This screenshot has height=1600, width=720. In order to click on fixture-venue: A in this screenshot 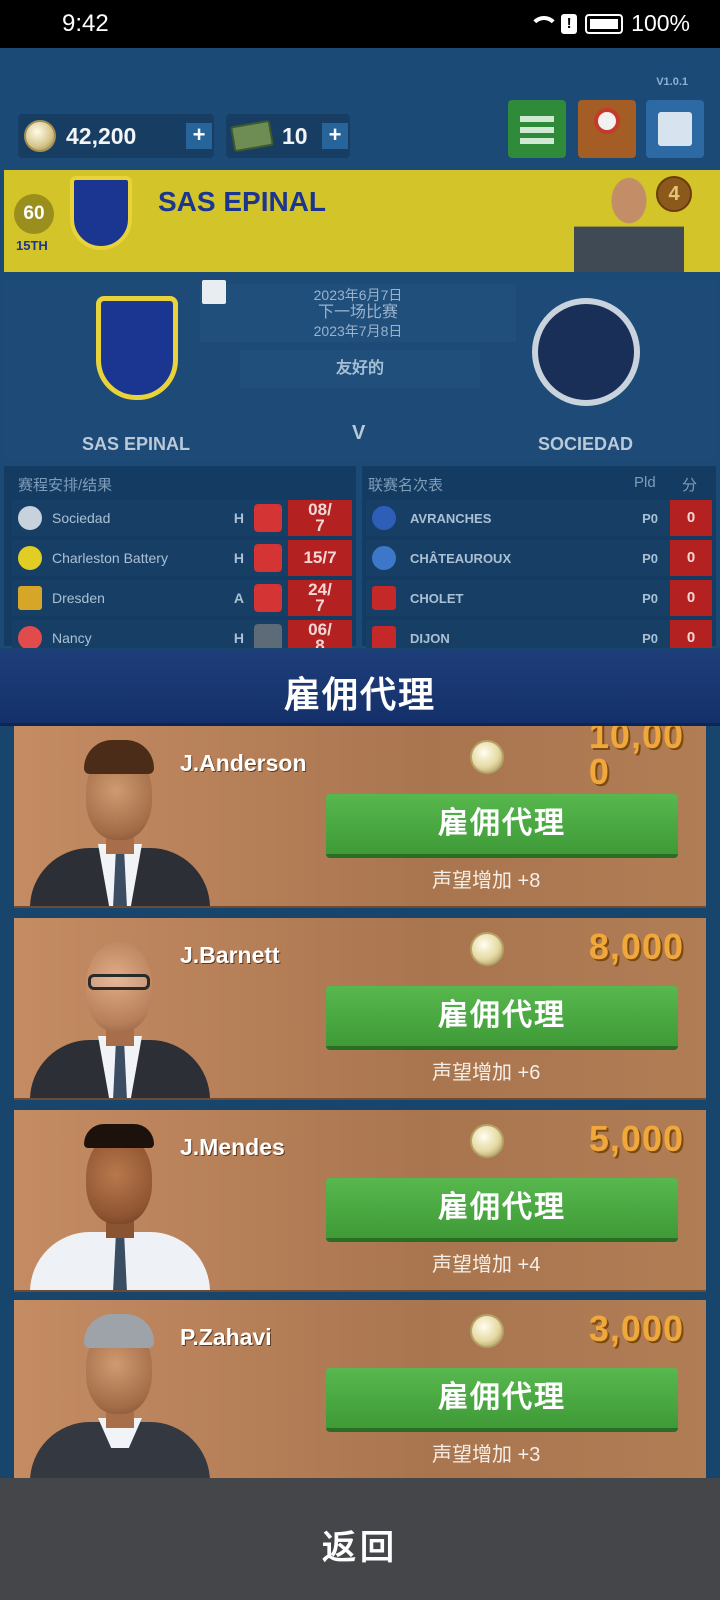, I will do `click(238, 598)`.